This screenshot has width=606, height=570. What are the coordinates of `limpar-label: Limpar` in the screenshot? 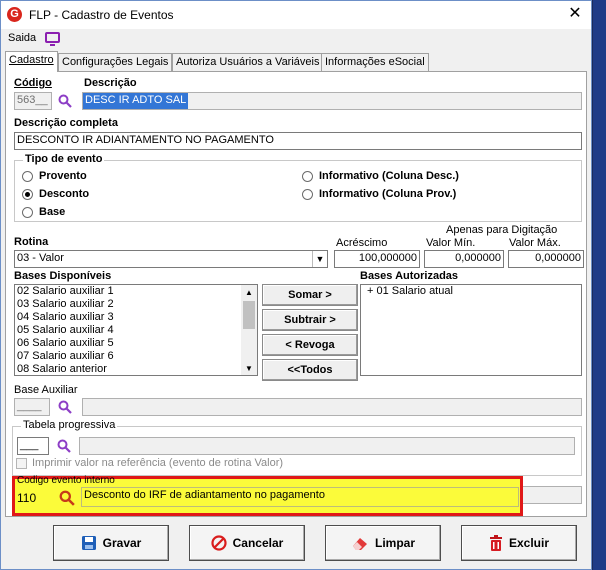 It's located at (394, 543).